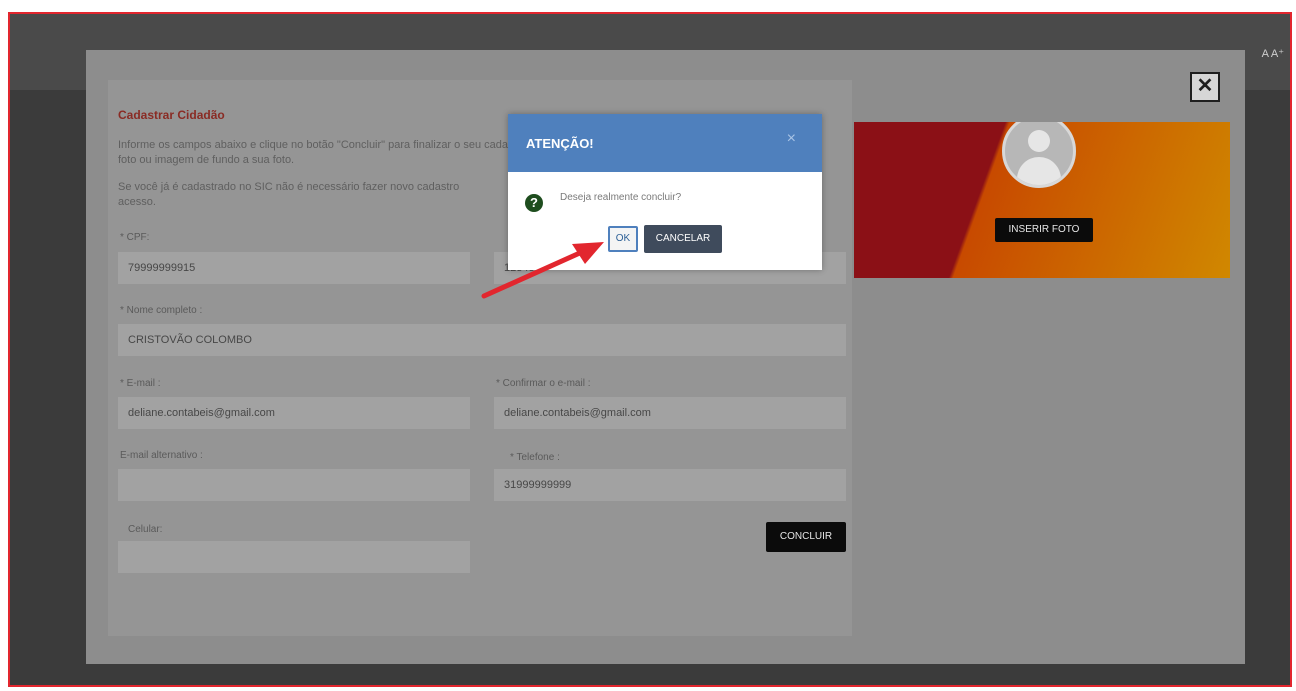 Image resolution: width=1296 pixels, height=691 pixels. Describe the element at coordinates (542, 270) in the screenshot. I see `annotation-arrow-icon` at that location.